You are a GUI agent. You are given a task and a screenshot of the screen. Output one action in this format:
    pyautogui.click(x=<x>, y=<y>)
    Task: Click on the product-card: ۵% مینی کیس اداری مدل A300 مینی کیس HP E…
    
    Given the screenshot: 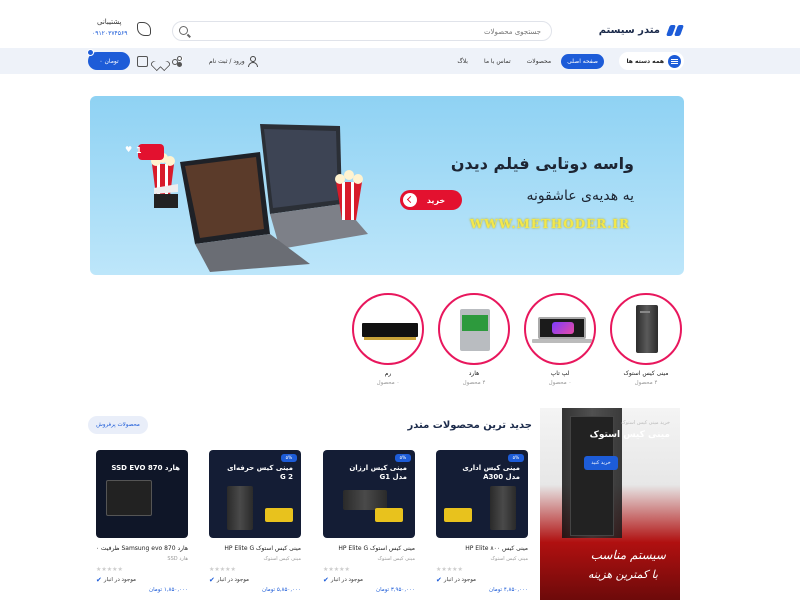 What is the action you would take?
    pyautogui.click(x=482, y=521)
    